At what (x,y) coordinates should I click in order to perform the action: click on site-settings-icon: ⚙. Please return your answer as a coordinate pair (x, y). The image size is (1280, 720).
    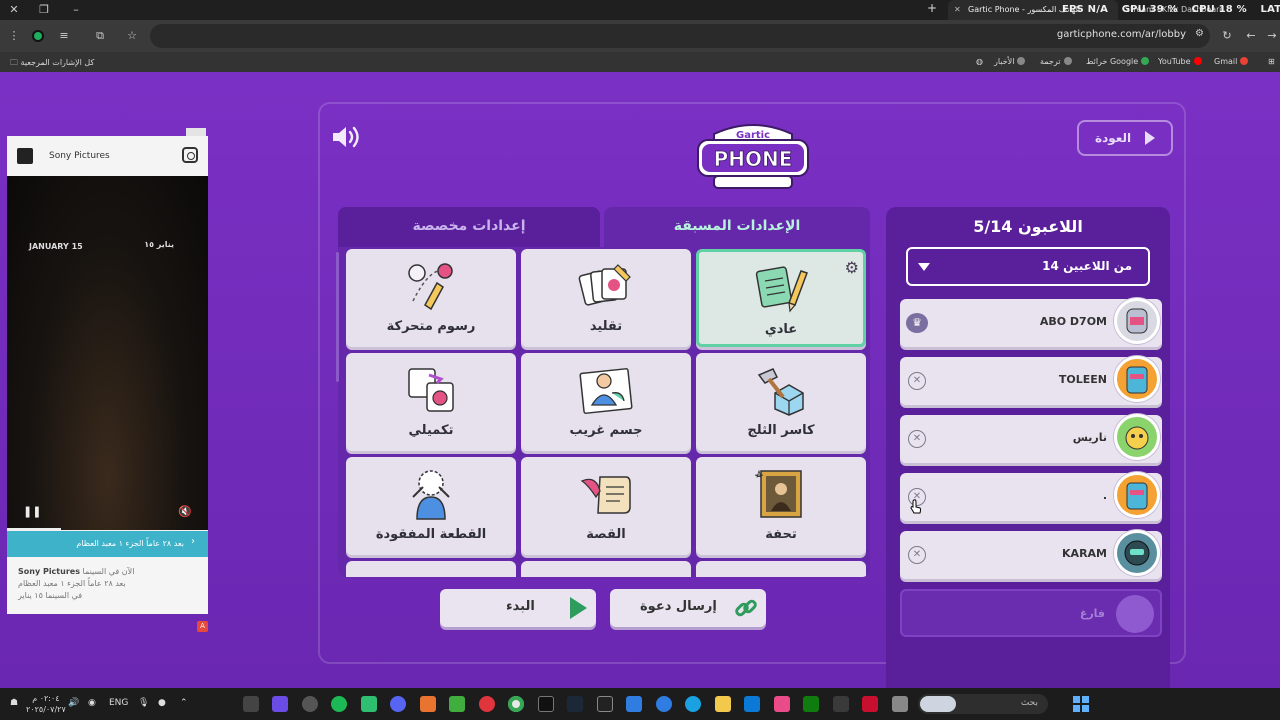
    Looking at the image, I should click on (1199, 33).